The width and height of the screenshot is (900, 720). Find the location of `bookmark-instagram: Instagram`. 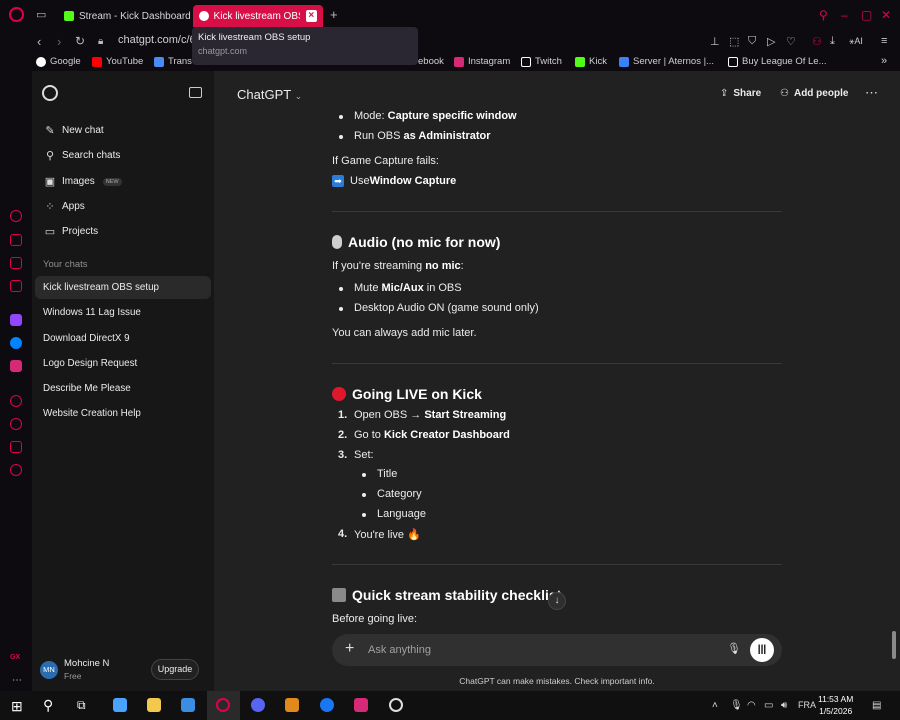

bookmark-instagram: Instagram is located at coordinates (482, 61).